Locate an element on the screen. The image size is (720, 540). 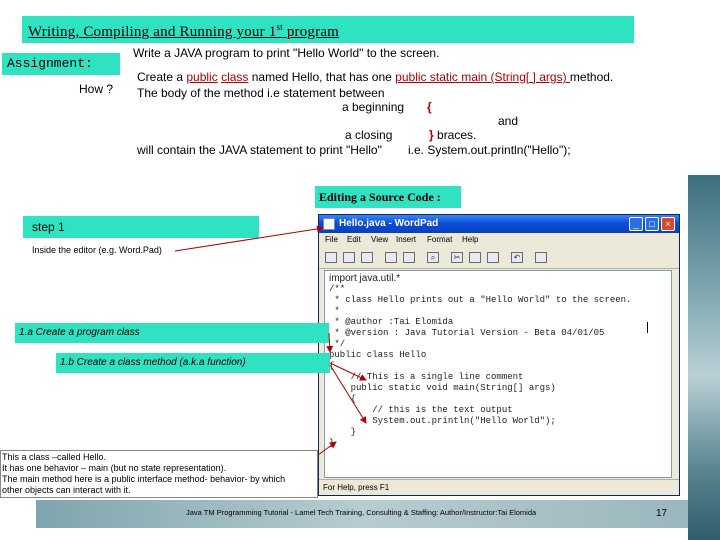
decorative-side-band is located at coordinates (704, 357).